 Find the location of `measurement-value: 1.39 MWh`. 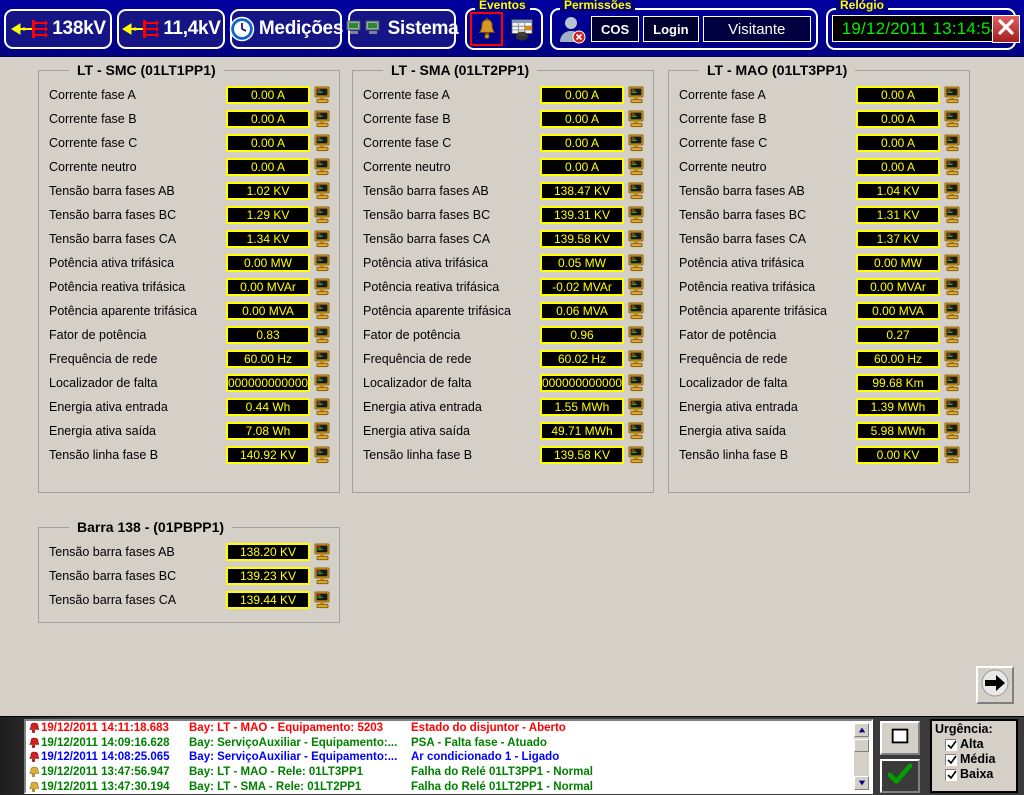

measurement-value: 1.39 MWh is located at coordinates (898, 407).